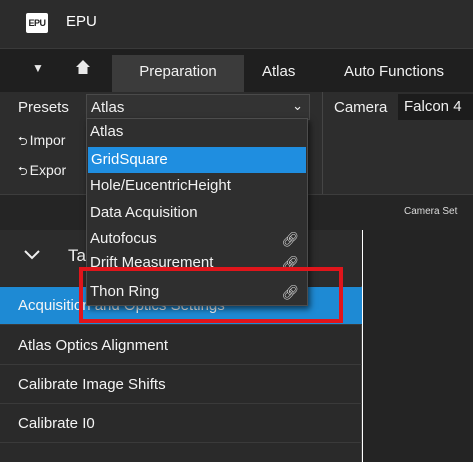  What do you see at coordinates (322, 143) in the screenshot?
I see `toolbar-divider` at bounding box center [322, 143].